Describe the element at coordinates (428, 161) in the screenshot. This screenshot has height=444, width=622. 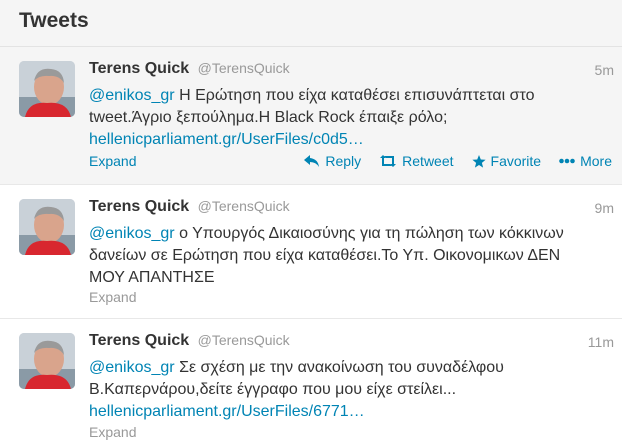
I see `retweet-label: Retweet` at that location.